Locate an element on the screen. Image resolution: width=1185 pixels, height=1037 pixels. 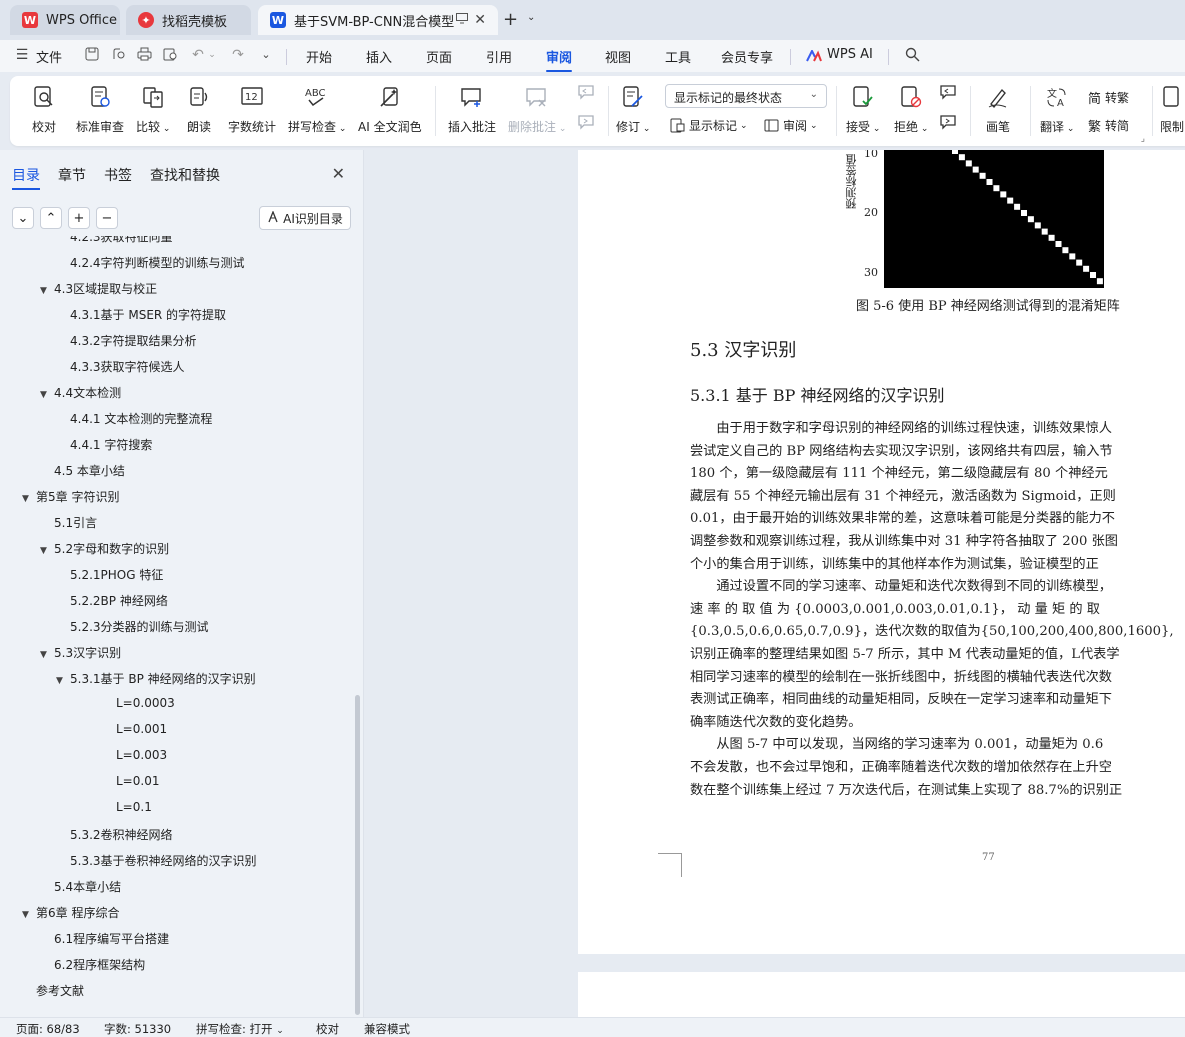
tab-wps-office: W WPS Office is located at coordinates (65, 20).